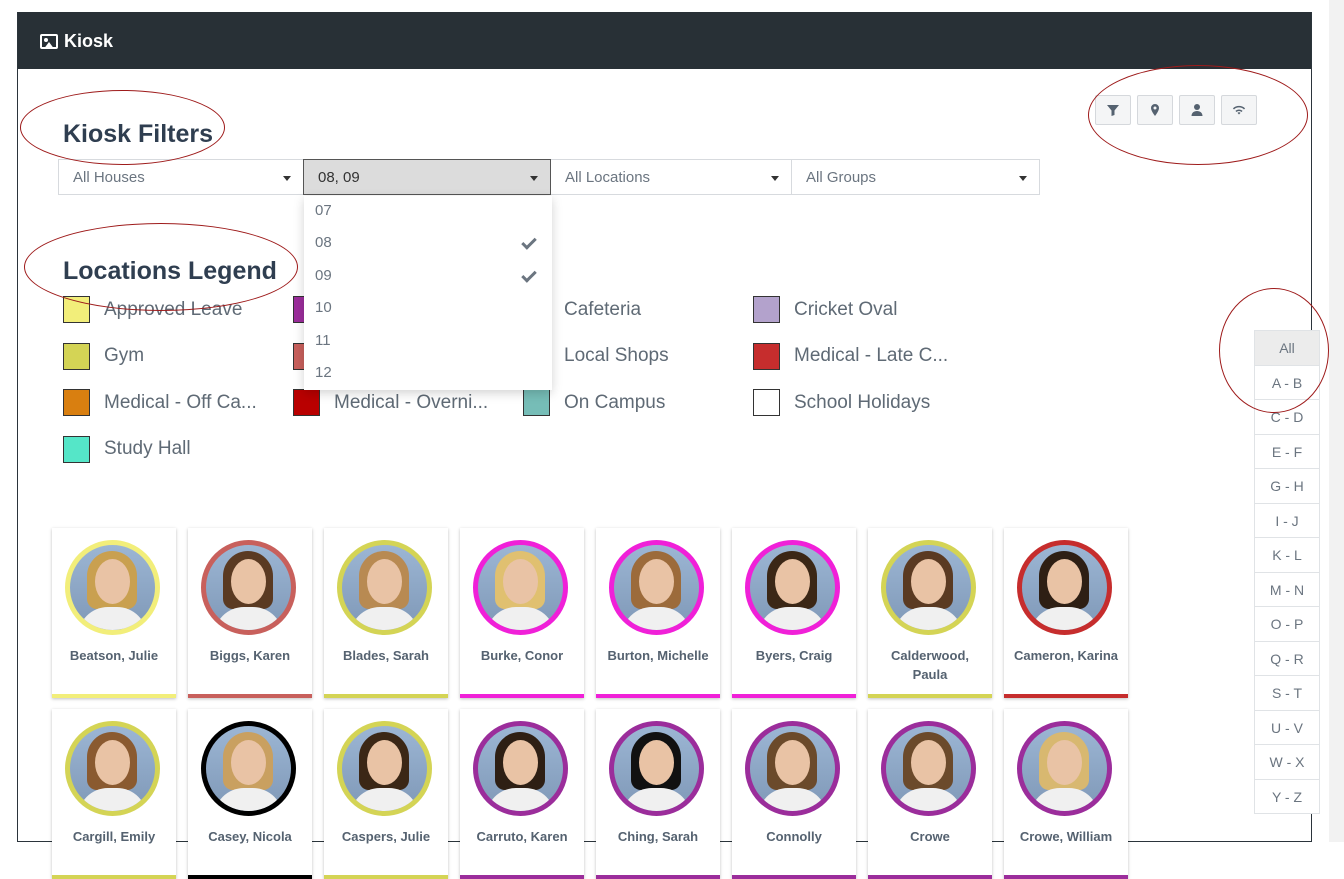 The width and height of the screenshot is (1344, 879). I want to click on alphabet-range-button: E - F, so click(1287, 451).